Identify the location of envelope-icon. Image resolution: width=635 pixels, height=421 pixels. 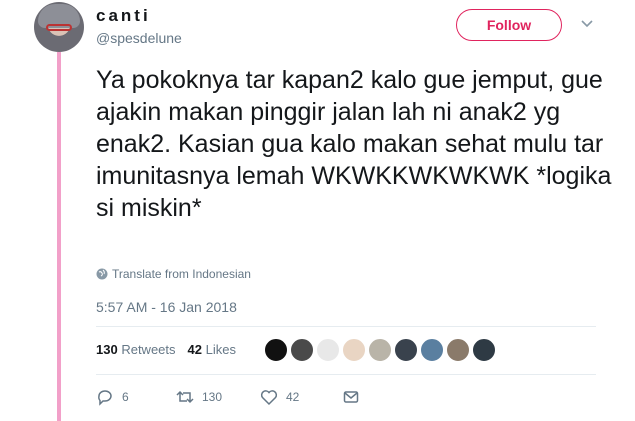
(351, 397).